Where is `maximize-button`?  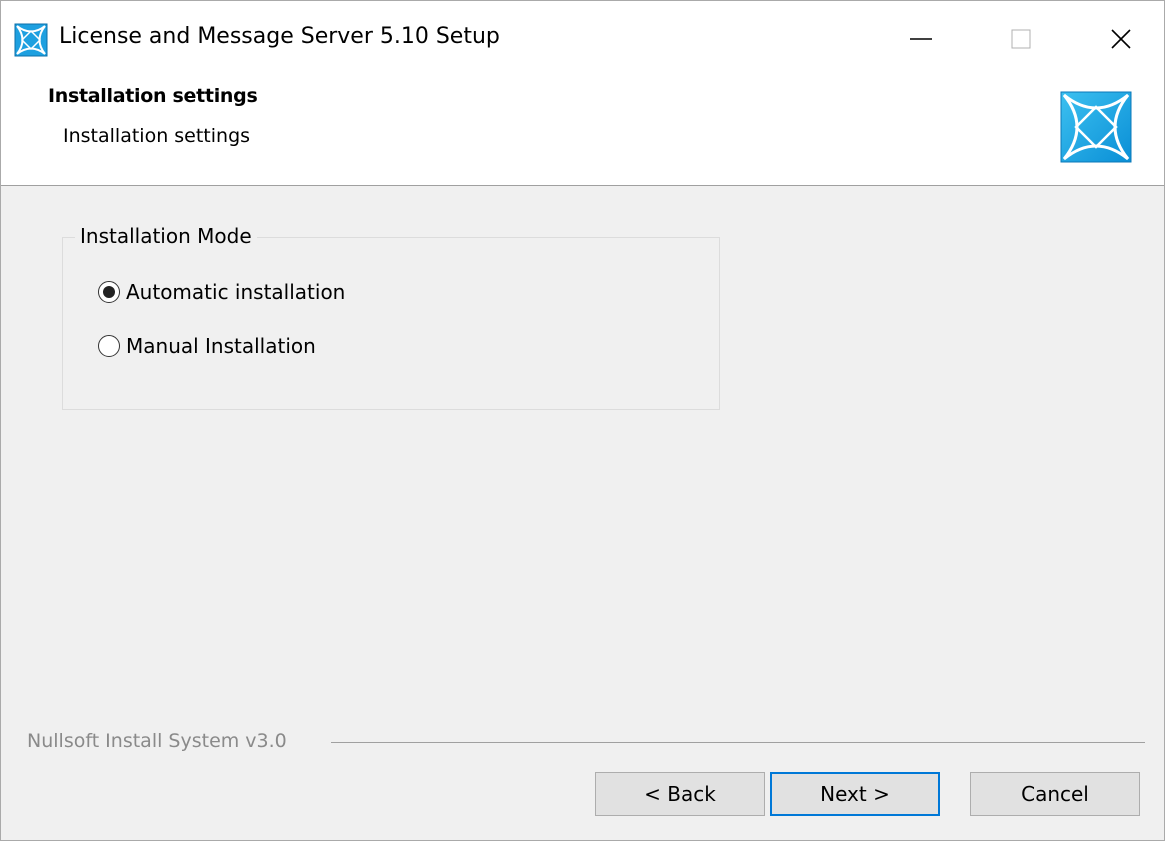
maximize-button is located at coordinates (1021, 39).